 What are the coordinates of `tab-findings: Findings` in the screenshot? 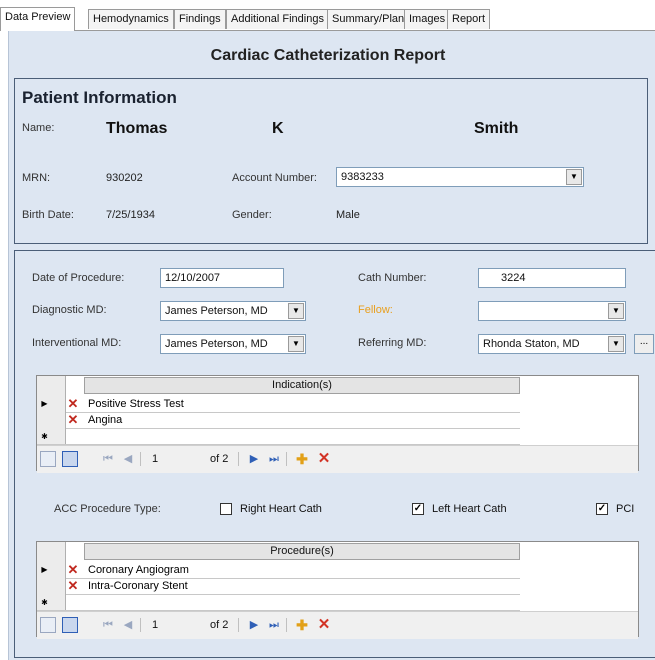 It's located at (200, 19).